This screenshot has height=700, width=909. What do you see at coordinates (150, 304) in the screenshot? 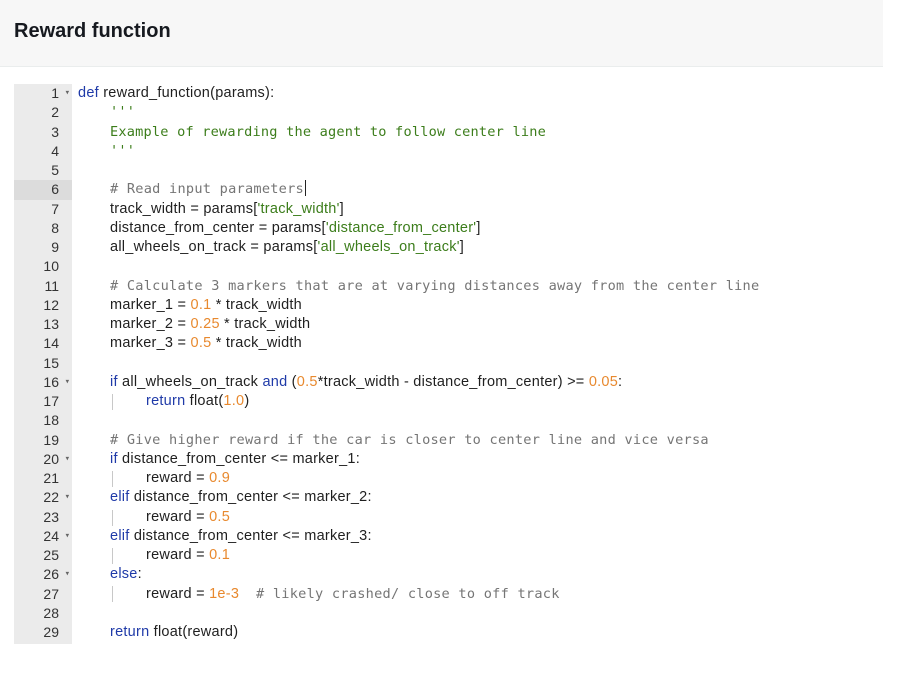
I see `code-text: marker_1 =` at bounding box center [150, 304].